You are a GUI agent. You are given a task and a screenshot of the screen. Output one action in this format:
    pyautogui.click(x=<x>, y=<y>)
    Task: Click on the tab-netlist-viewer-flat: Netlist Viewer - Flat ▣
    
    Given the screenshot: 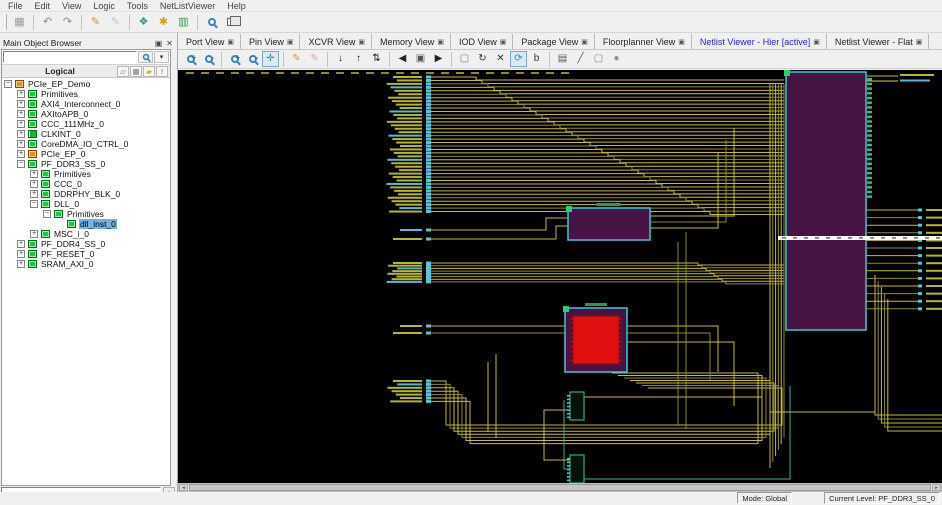 What is the action you would take?
    pyautogui.click(x=878, y=41)
    